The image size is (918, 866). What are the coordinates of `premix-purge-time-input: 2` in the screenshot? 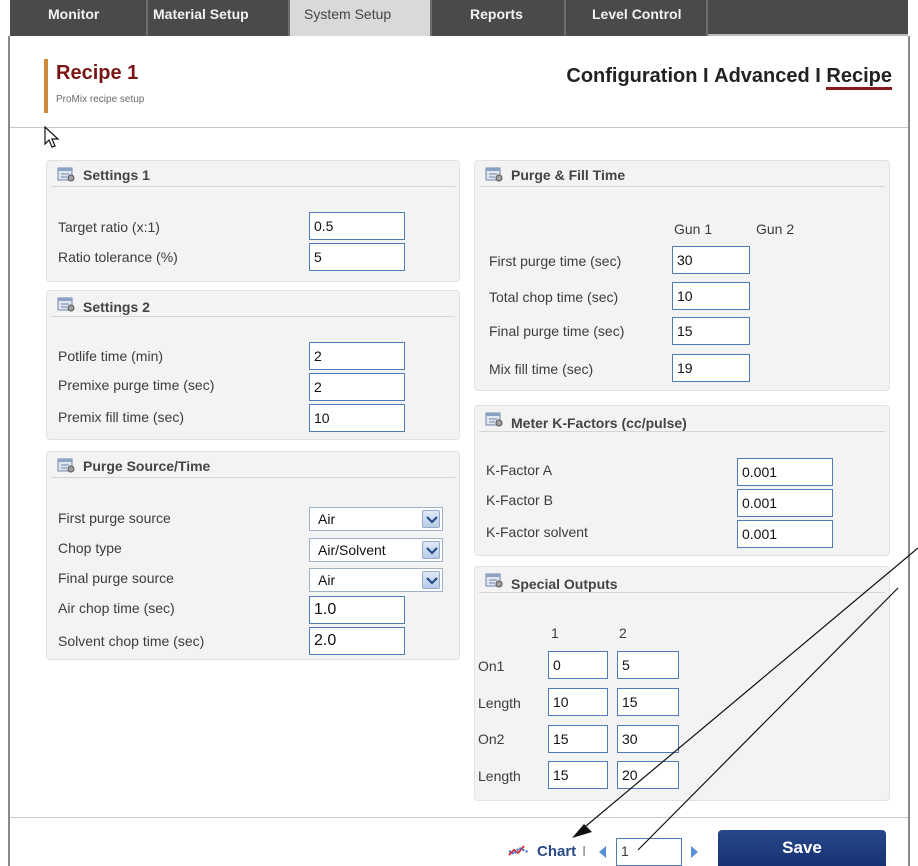 It's located at (357, 387).